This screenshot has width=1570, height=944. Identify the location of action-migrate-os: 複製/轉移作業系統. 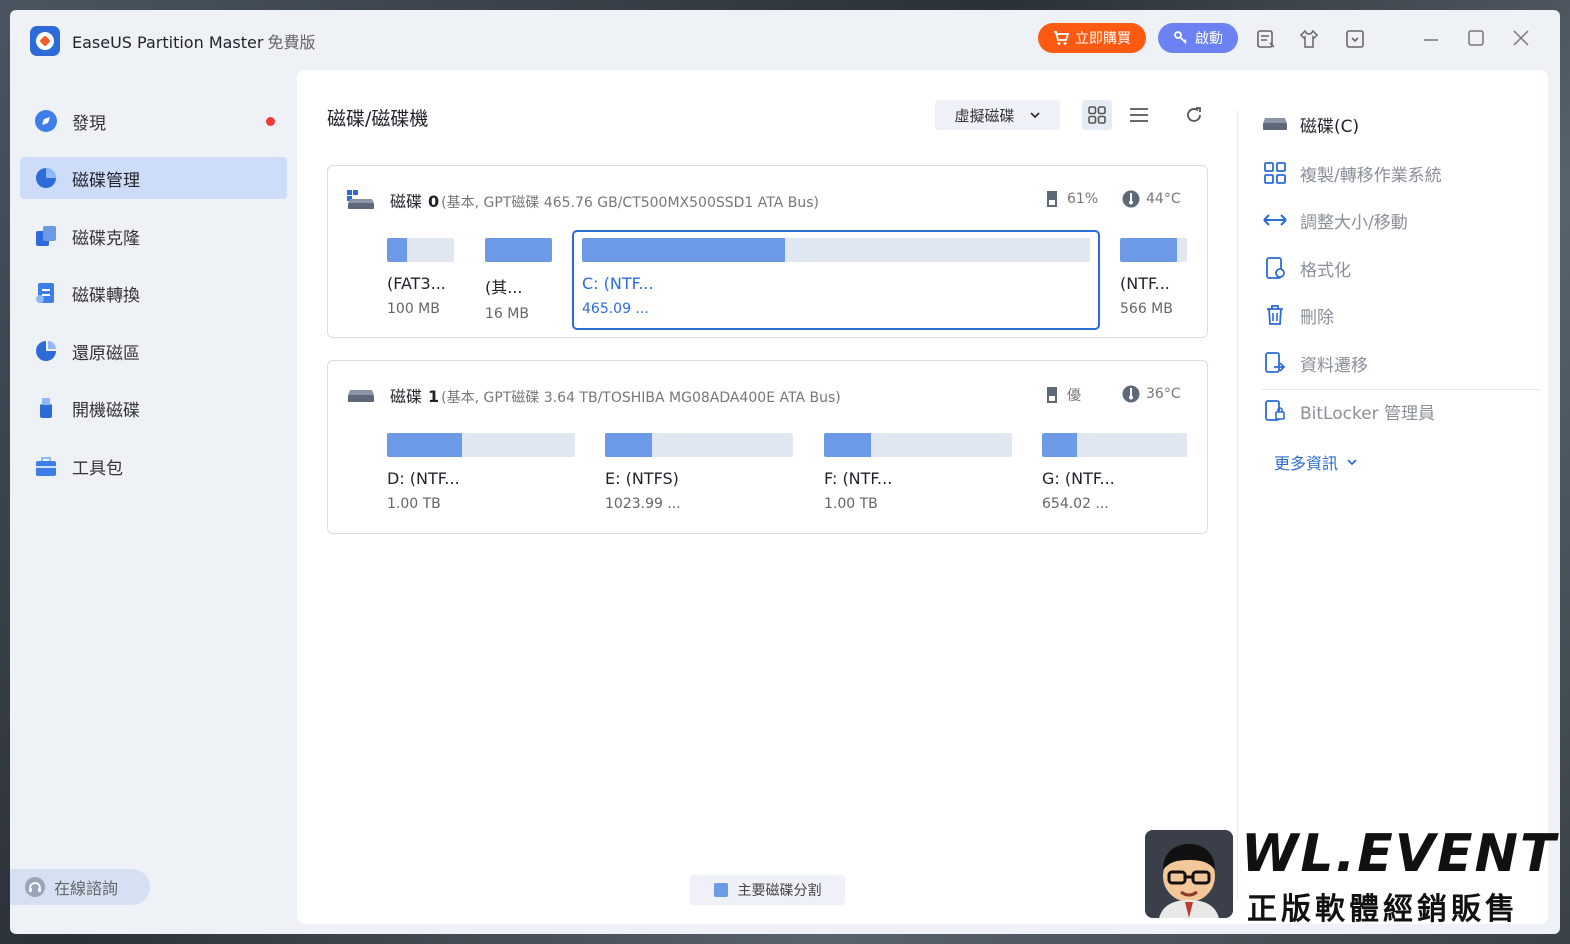
(1352, 173).